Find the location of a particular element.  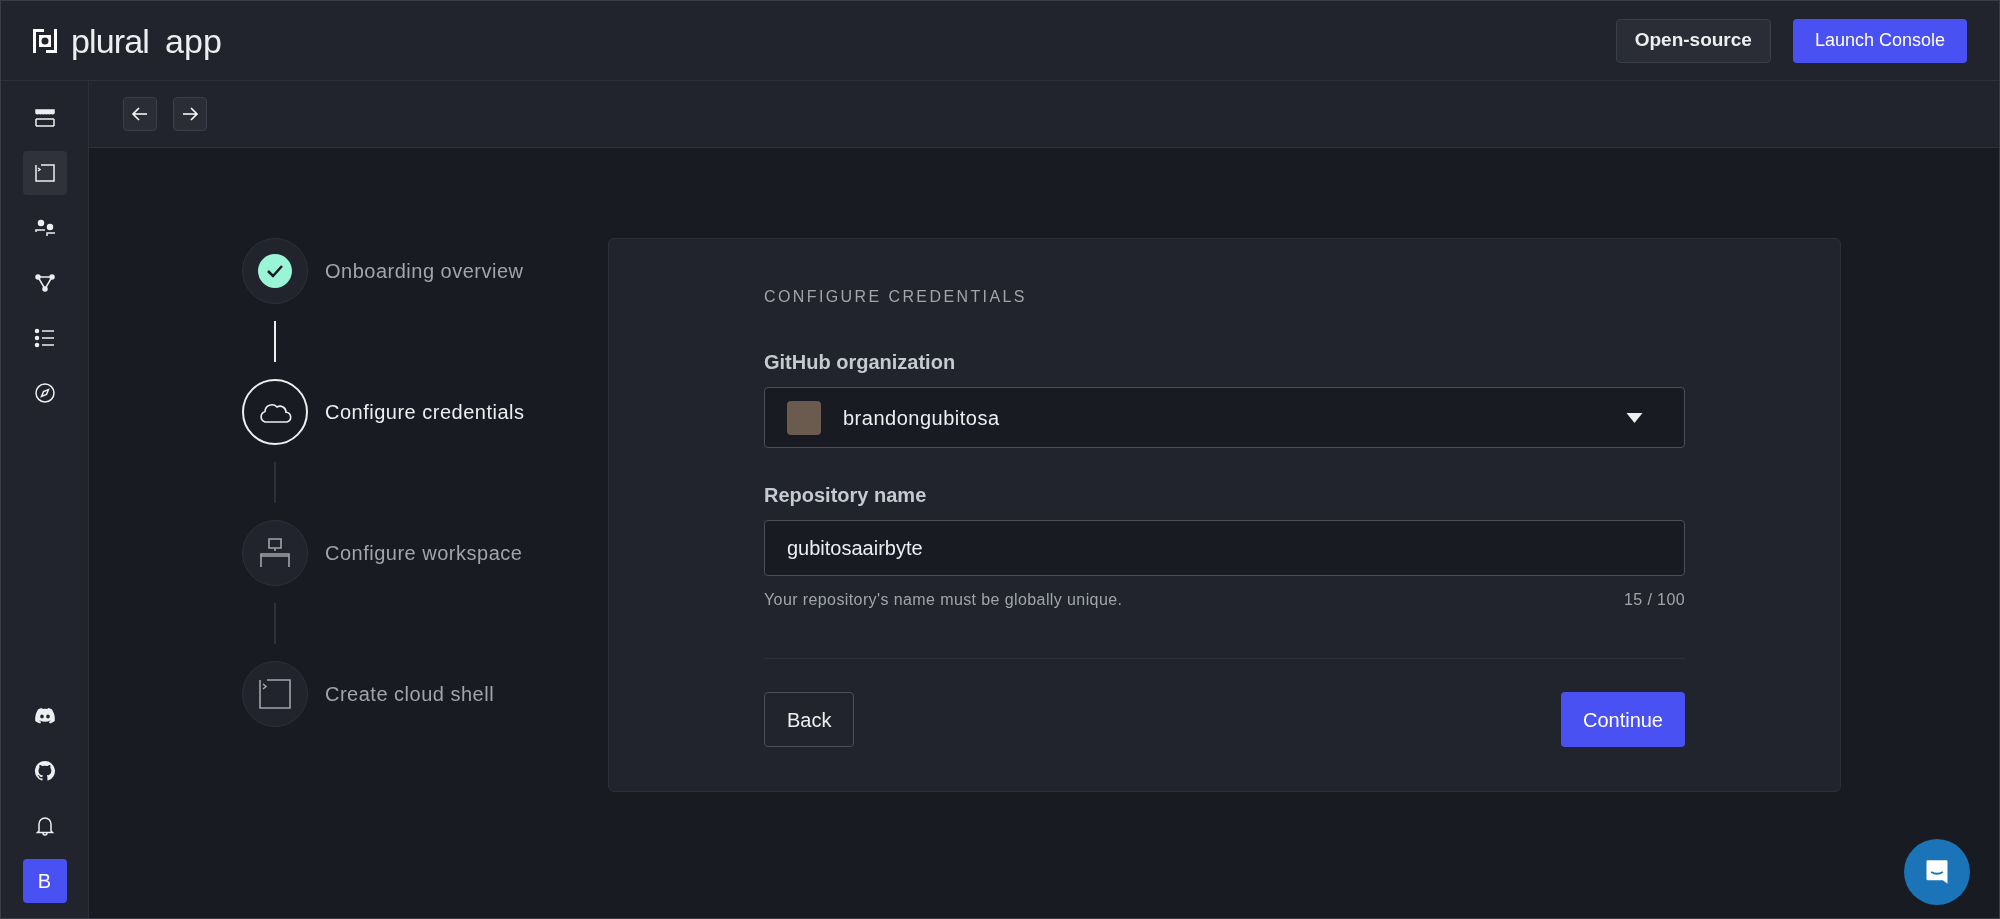

photo-placeholder is located at coordinates (804, 417).